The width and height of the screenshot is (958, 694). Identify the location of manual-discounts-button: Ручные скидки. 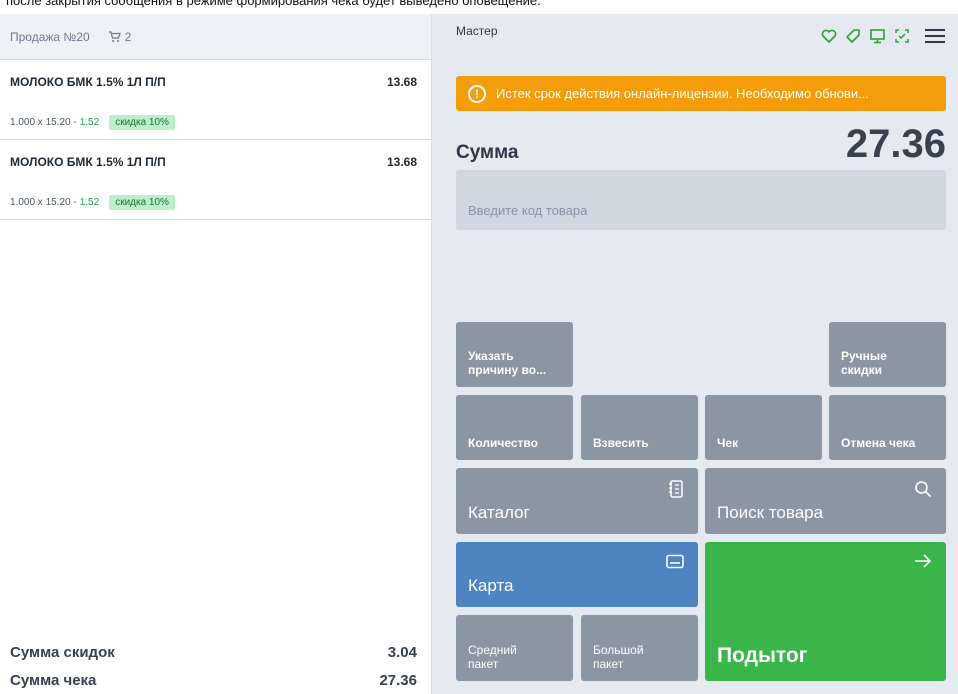
(887, 354).